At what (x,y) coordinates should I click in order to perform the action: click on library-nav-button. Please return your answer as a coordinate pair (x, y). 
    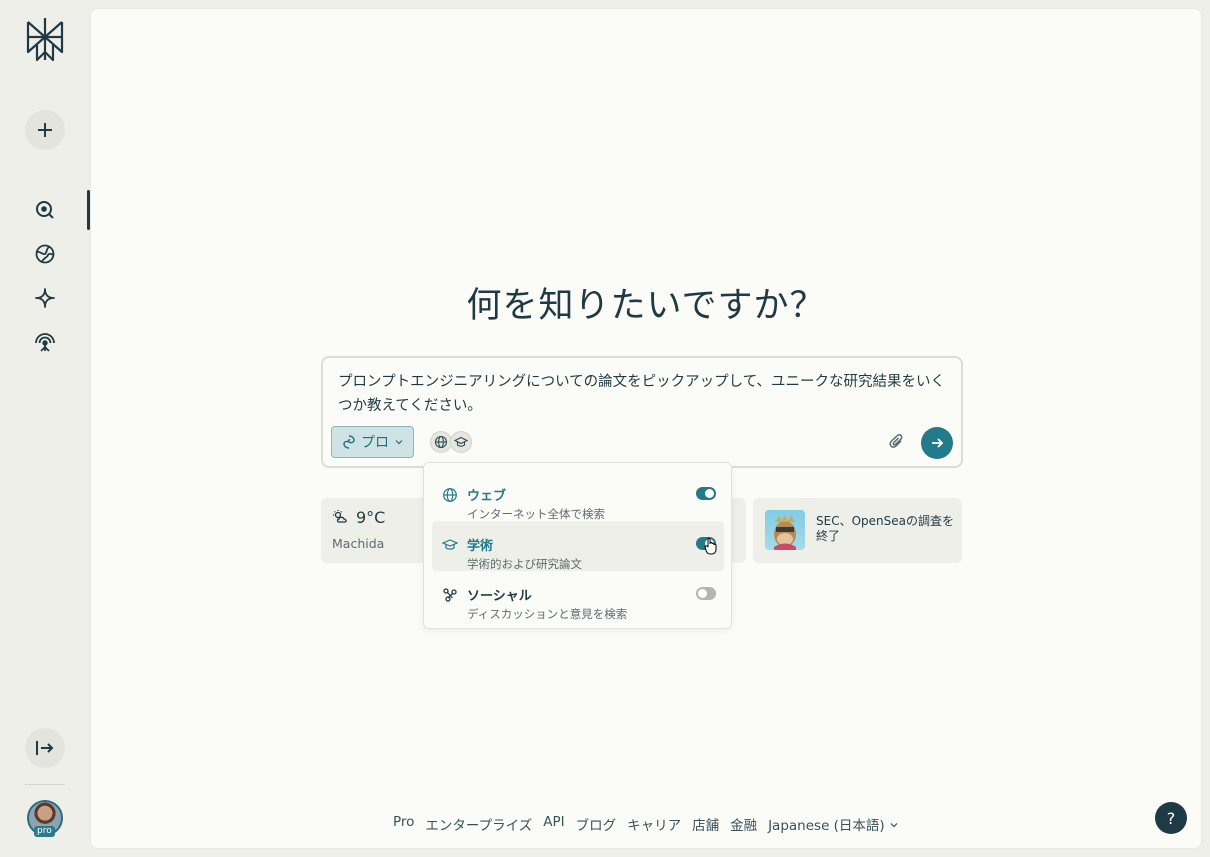
    Looking at the image, I should click on (45, 342).